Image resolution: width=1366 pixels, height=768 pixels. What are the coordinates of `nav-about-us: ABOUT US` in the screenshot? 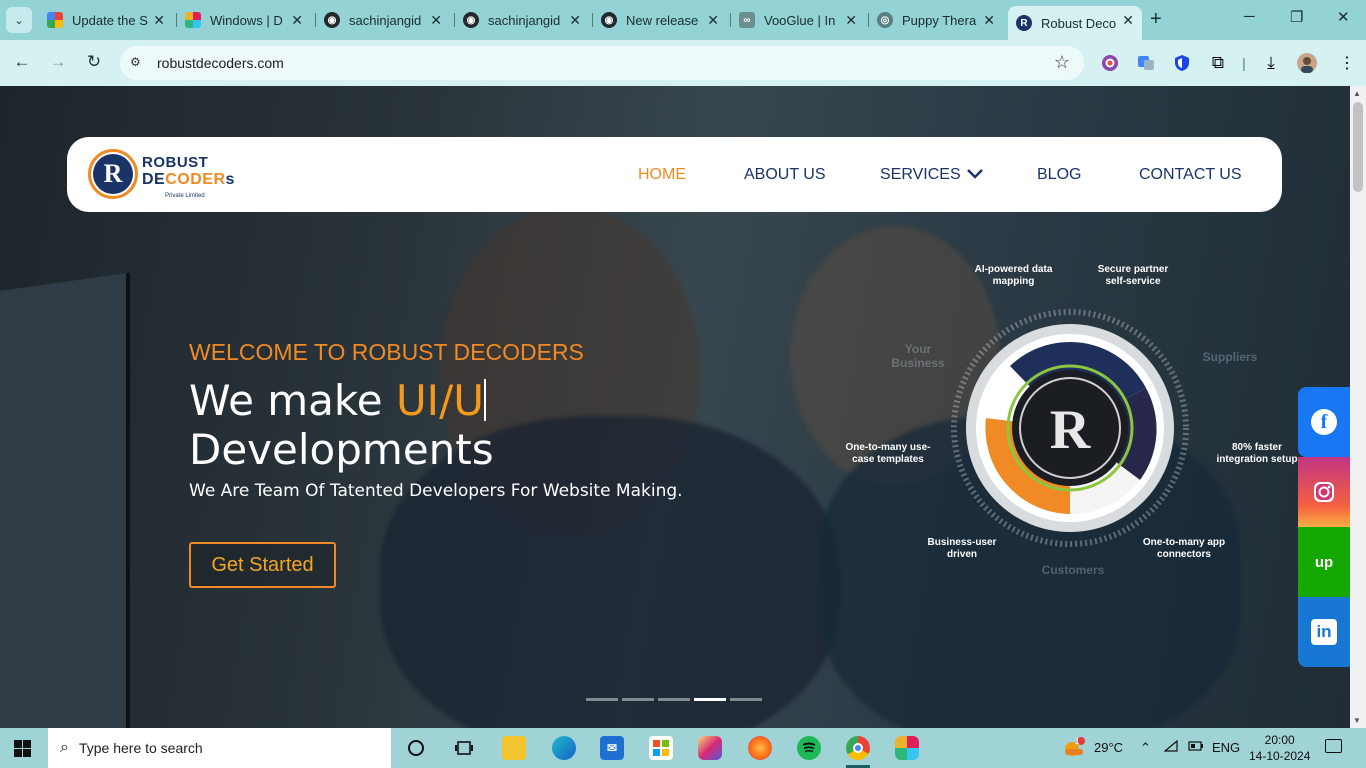 It's located at (785, 175).